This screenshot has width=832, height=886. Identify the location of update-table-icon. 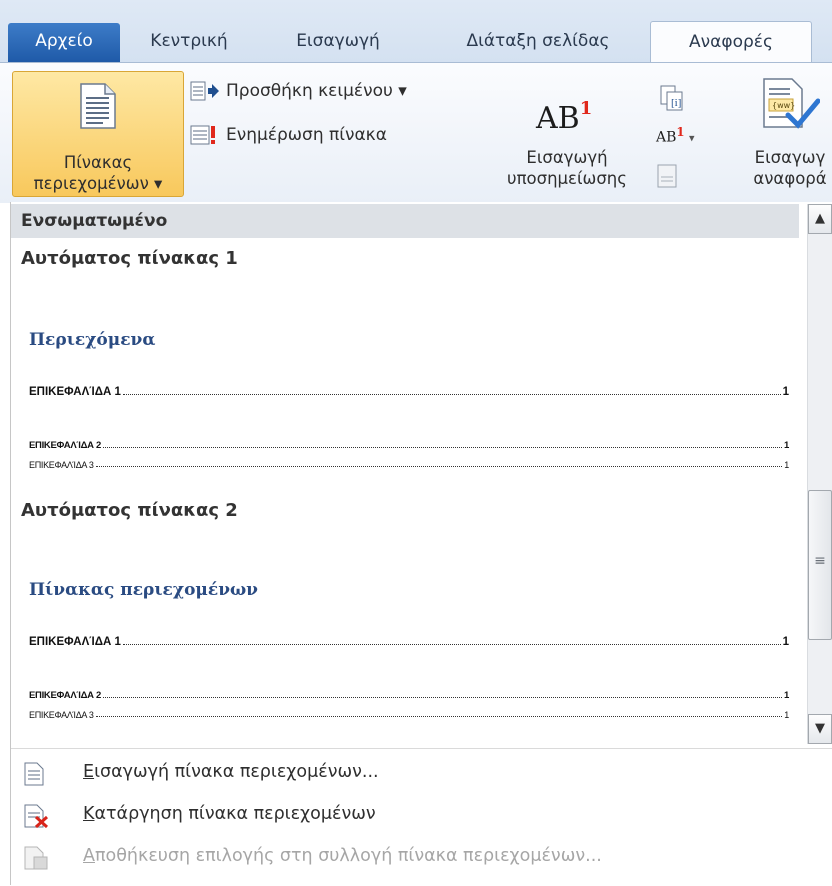
(202, 135).